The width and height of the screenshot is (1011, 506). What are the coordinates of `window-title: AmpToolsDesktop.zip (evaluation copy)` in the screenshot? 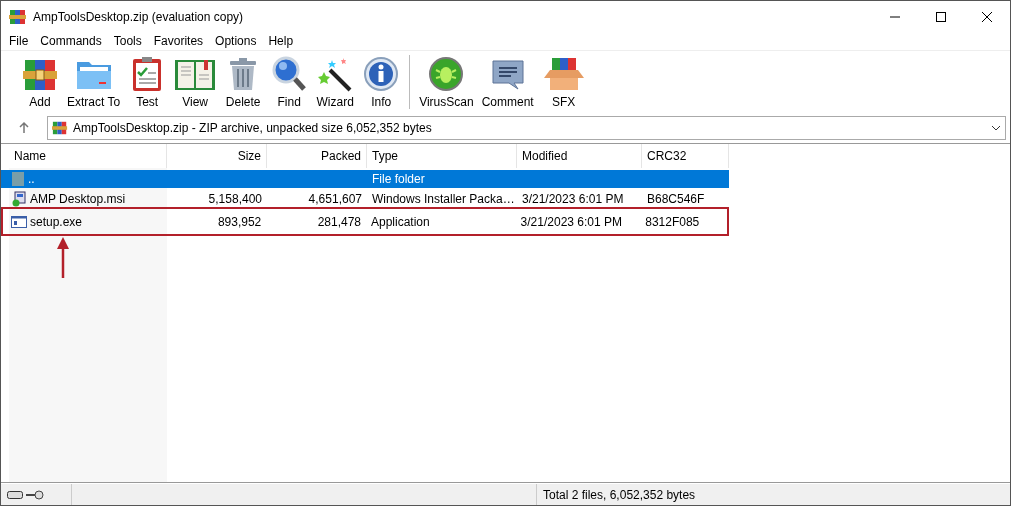 It's located at (139, 16).